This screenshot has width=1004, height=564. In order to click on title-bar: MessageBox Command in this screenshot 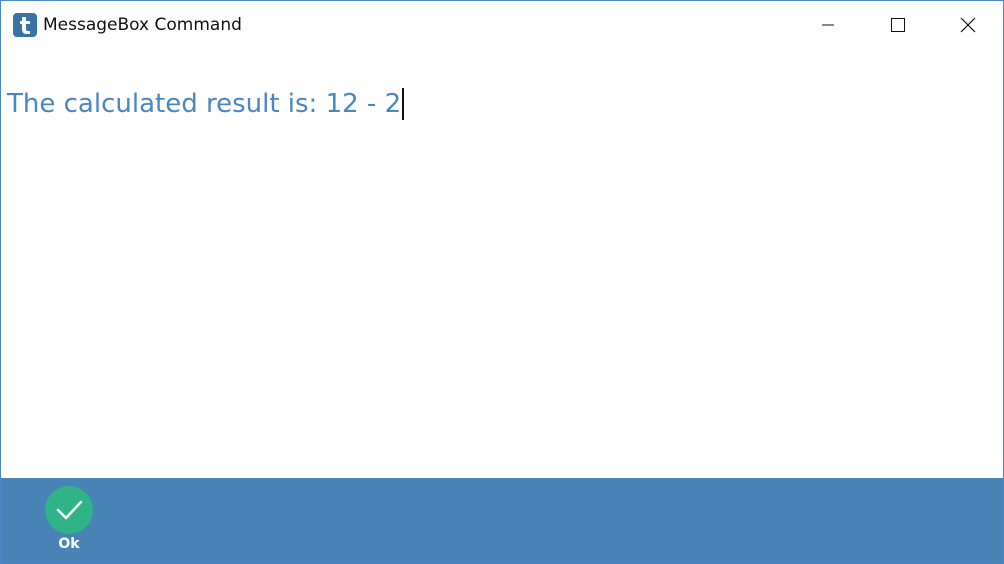, I will do `click(502, 24)`.